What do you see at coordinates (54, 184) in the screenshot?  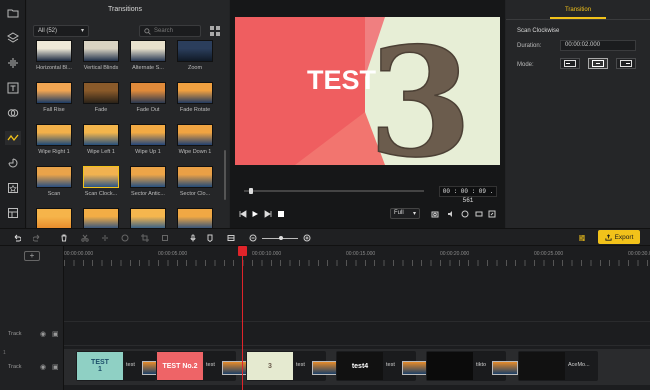 I see `transition-item: Scan` at bounding box center [54, 184].